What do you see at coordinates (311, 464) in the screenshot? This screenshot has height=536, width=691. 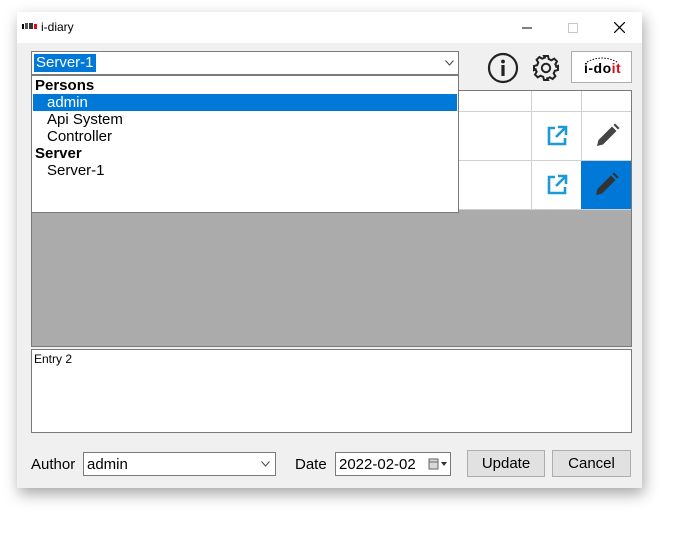 I see `date-label: Date` at bounding box center [311, 464].